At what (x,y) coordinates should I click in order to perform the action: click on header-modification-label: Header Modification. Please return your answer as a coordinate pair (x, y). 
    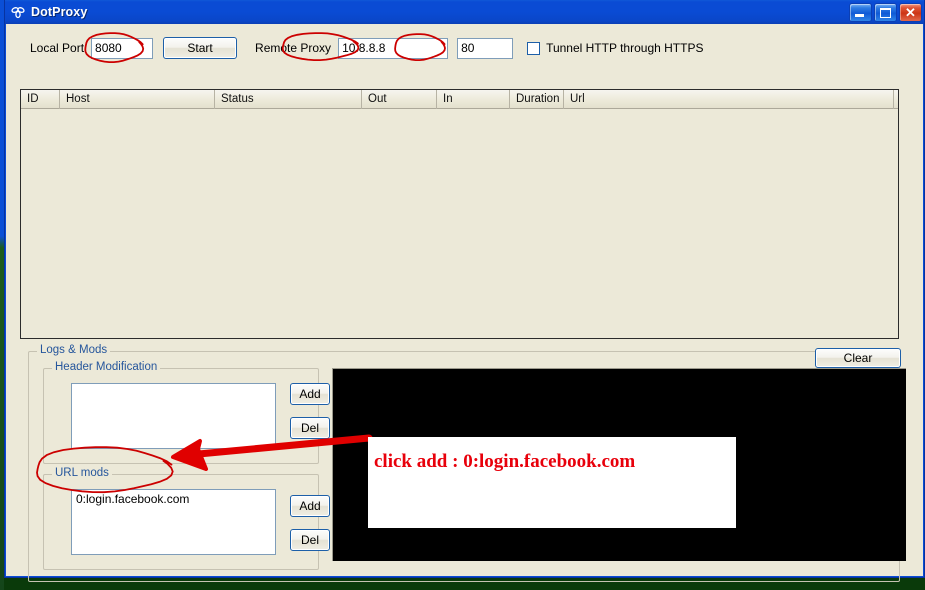
    Looking at the image, I should click on (106, 367).